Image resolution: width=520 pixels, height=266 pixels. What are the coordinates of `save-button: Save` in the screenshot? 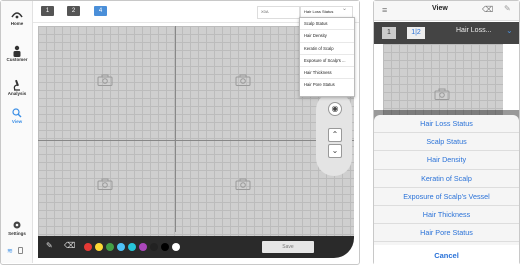 It's located at (288, 247).